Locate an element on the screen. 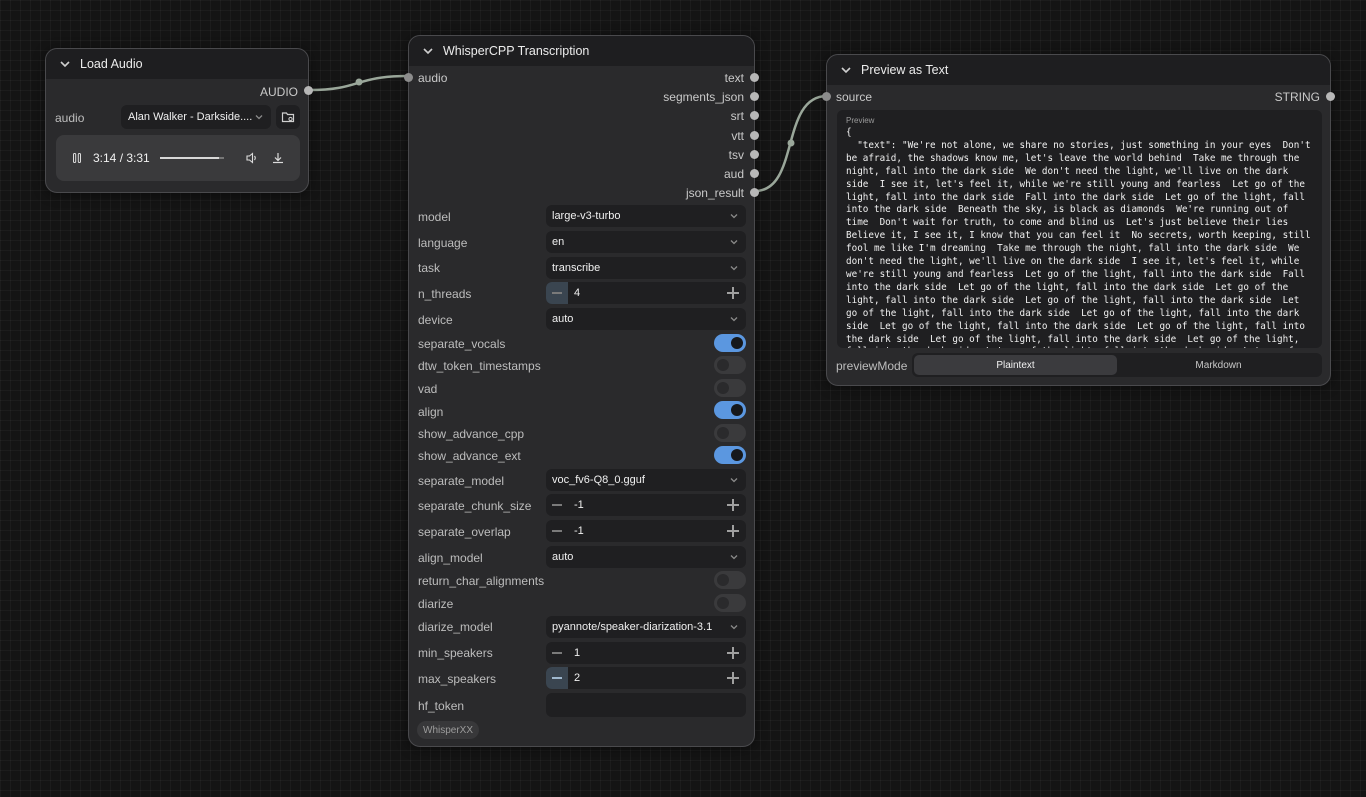  align-label: align is located at coordinates (431, 412).